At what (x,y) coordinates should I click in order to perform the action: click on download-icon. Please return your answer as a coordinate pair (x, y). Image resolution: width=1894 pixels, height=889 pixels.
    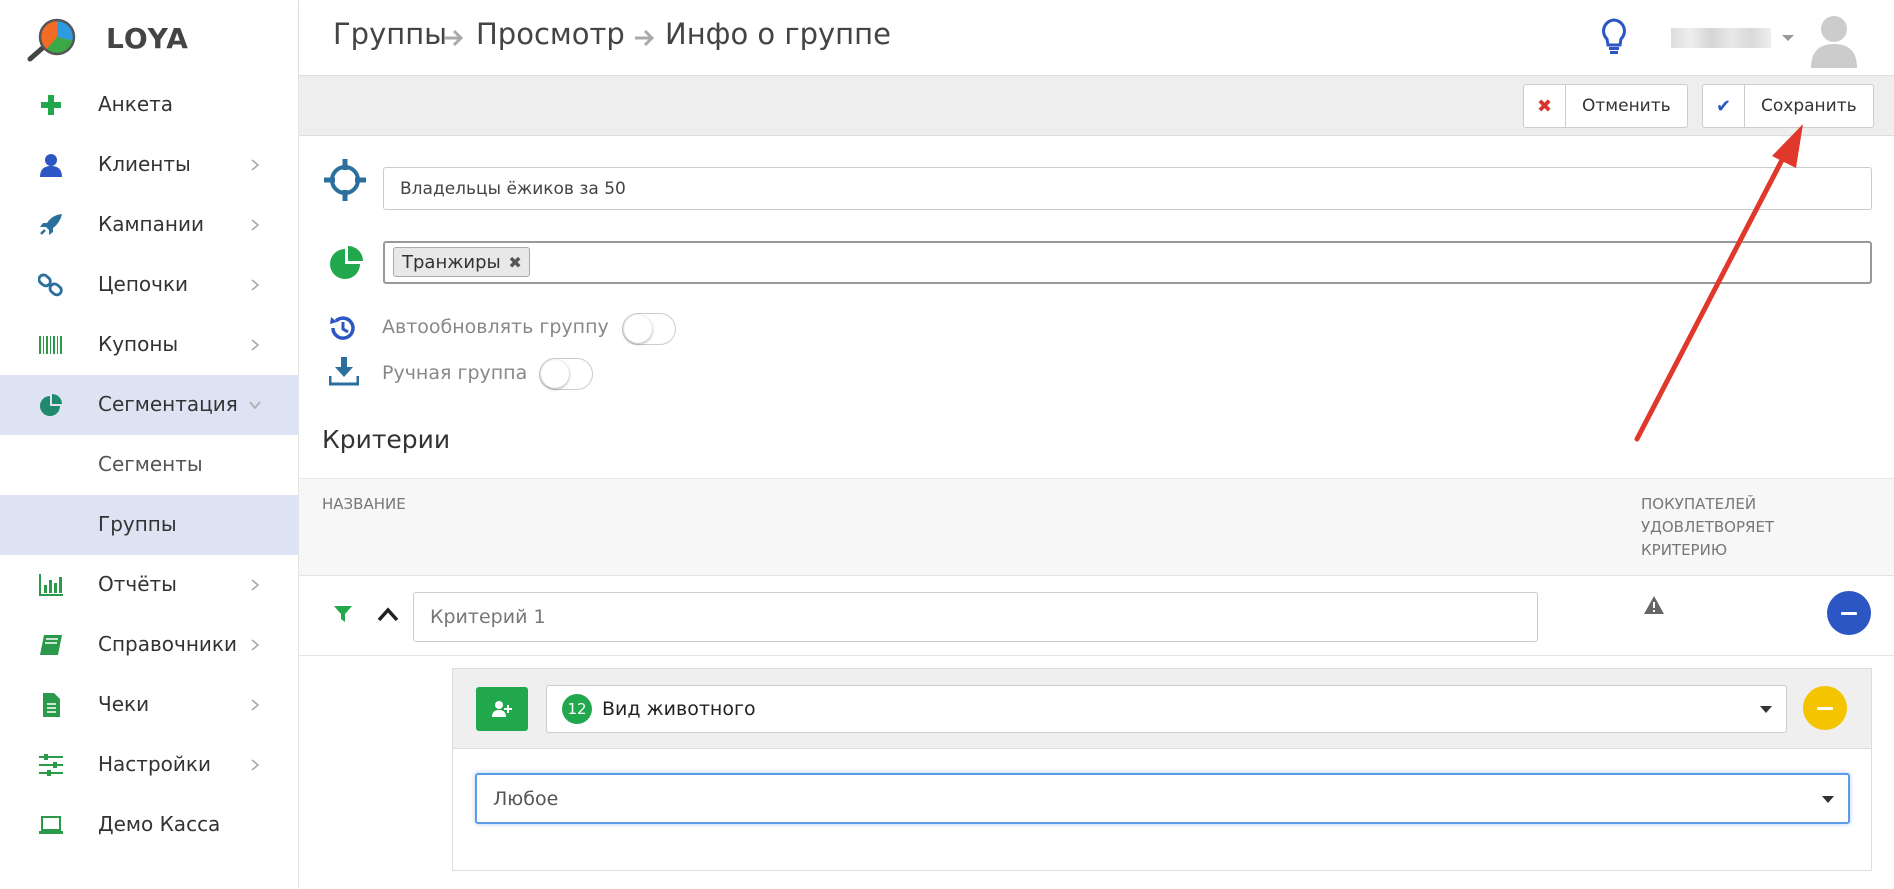
    Looking at the image, I should click on (344, 371).